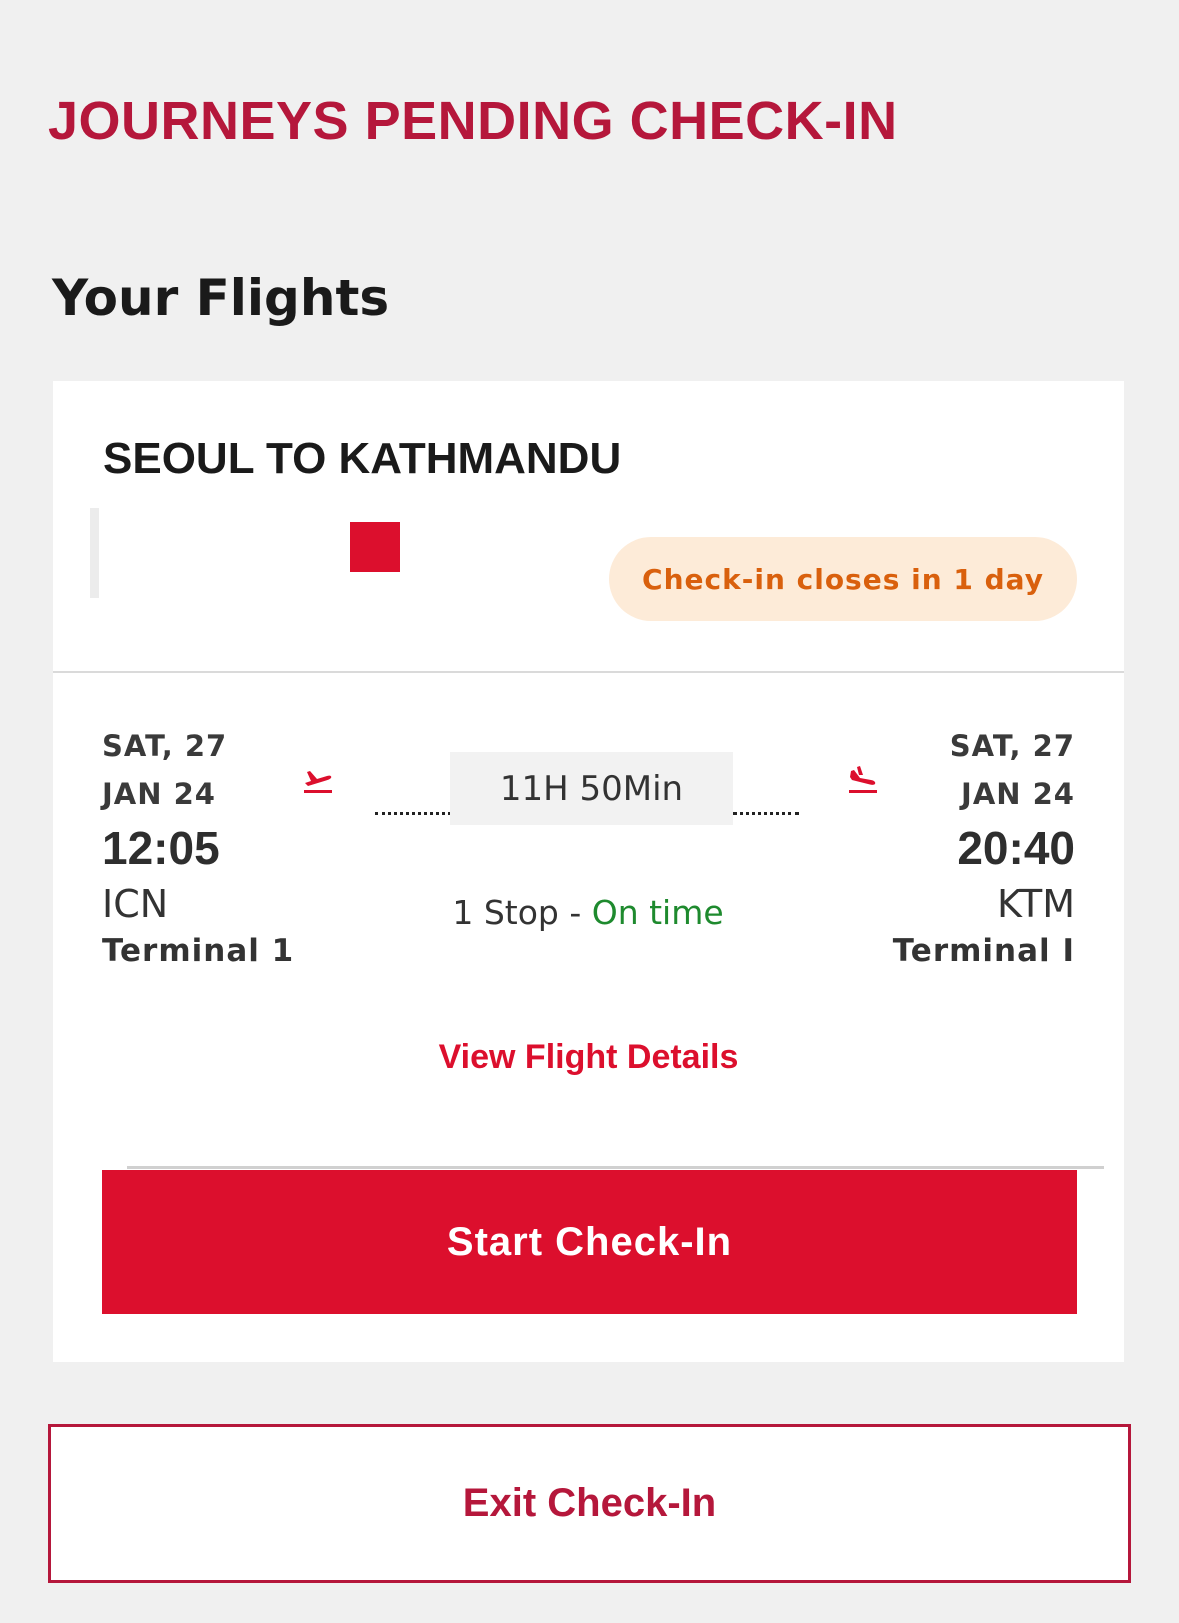 Image resolution: width=1179 pixels, height=1623 pixels. I want to click on start-checkin-button: Start Check-In, so click(589, 1242).